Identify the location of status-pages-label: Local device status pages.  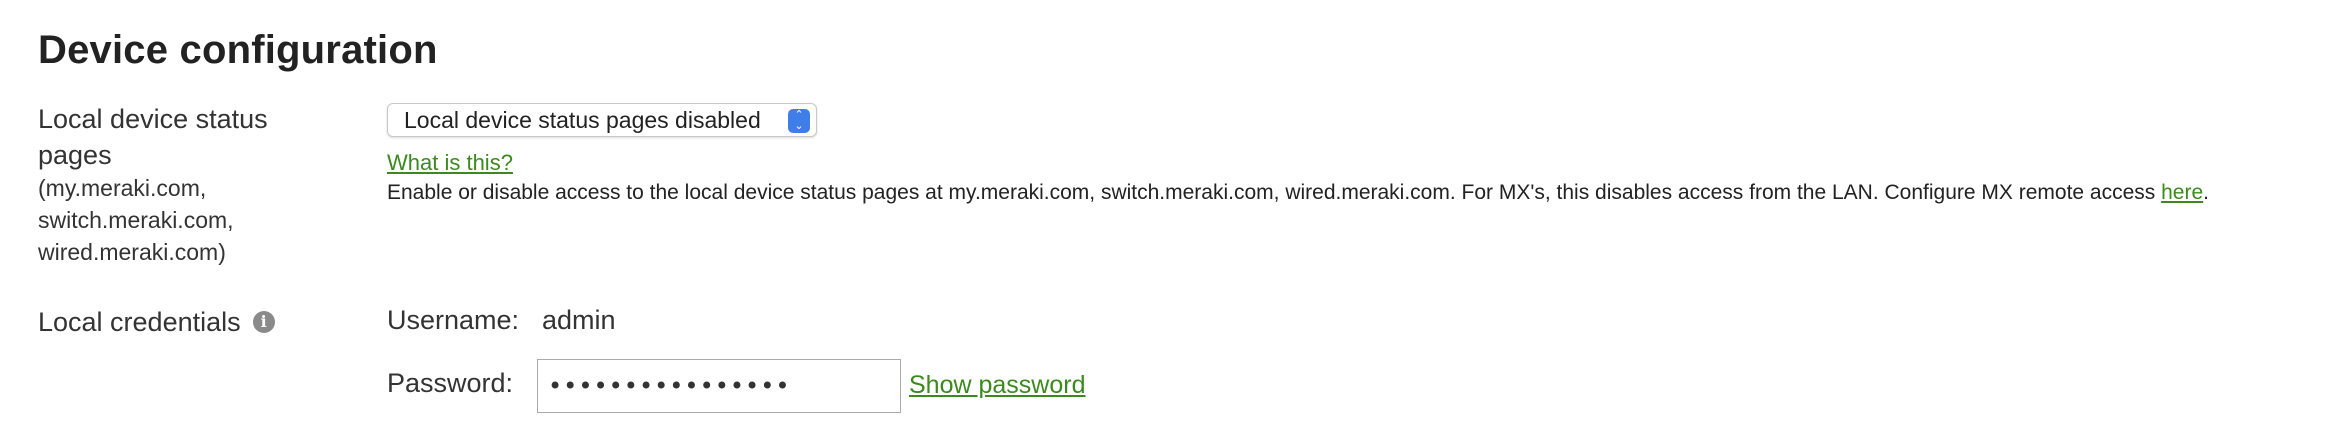
(153, 137).